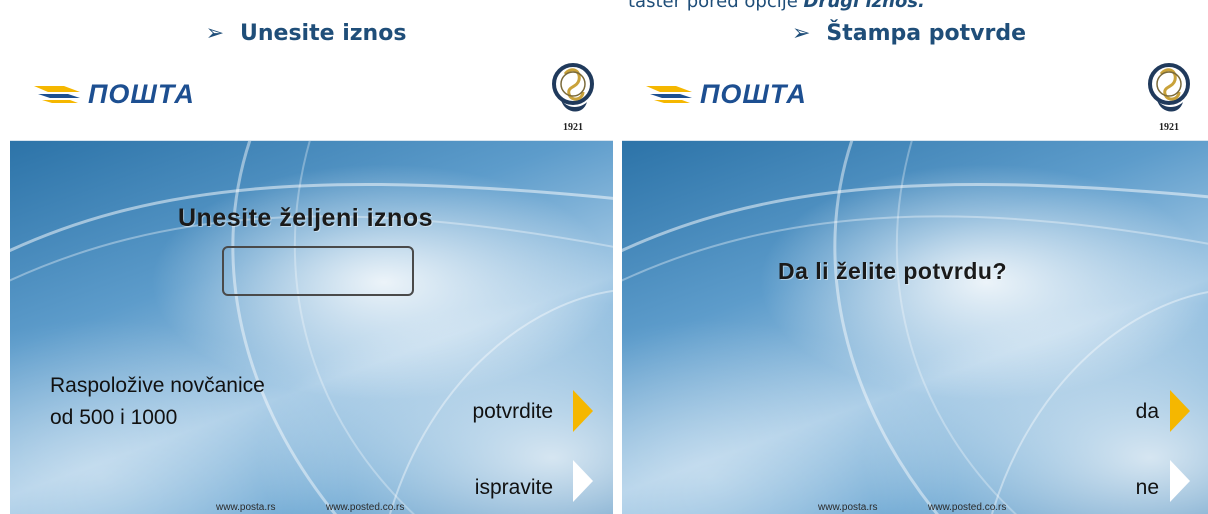  What do you see at coordinates (583, 481) in the screenshot?
I see `correct-arrow-icon` at bounding box center [583, 481].